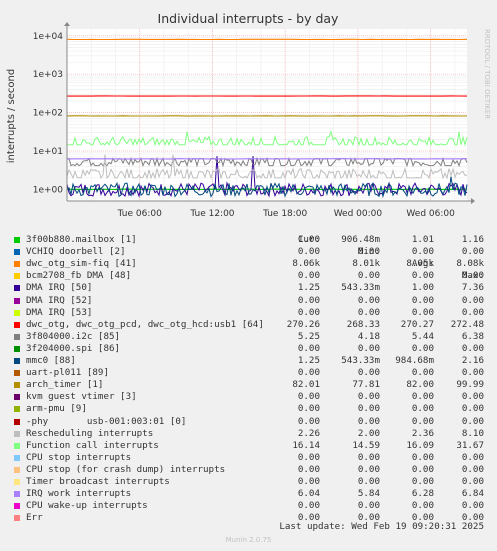 Image resolution: width=497 pixels, height=551 pixels. I want to click on legend-cur-value: 5.25, so click(308, 336).